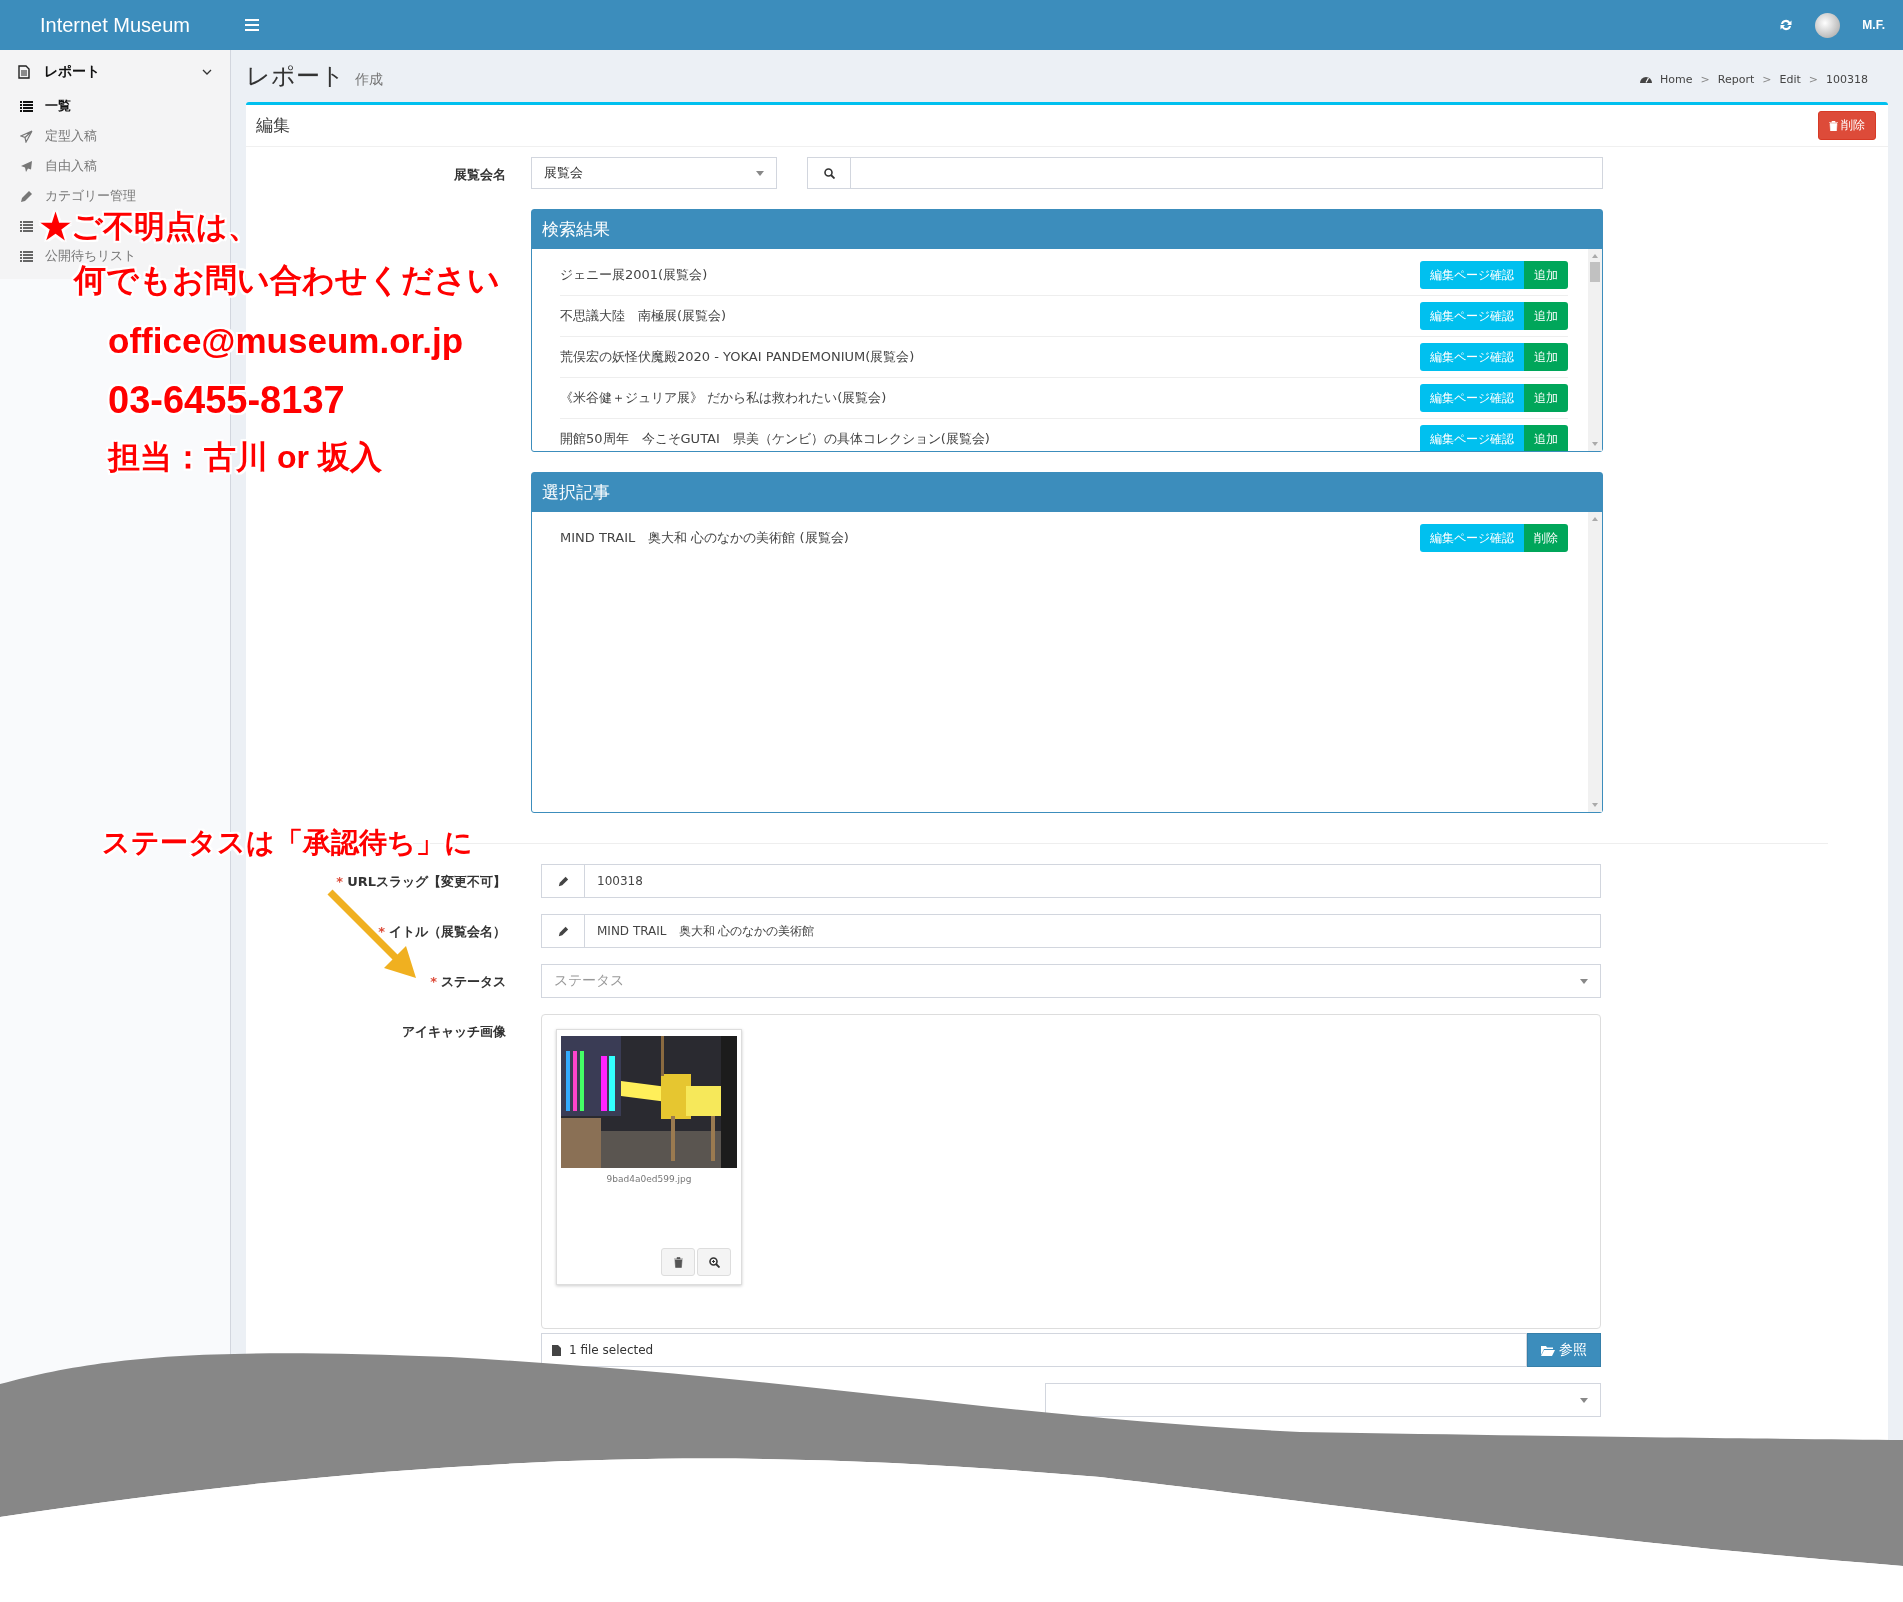 The height and width of the screenshot is (1602, 1903). What do you see at coordinates (705, 538) in the screenshot?
I see `article-title: MIND TRAIL 奥大和 心のなかの美術館 (展覧会)` at bounding box center [705, 538].